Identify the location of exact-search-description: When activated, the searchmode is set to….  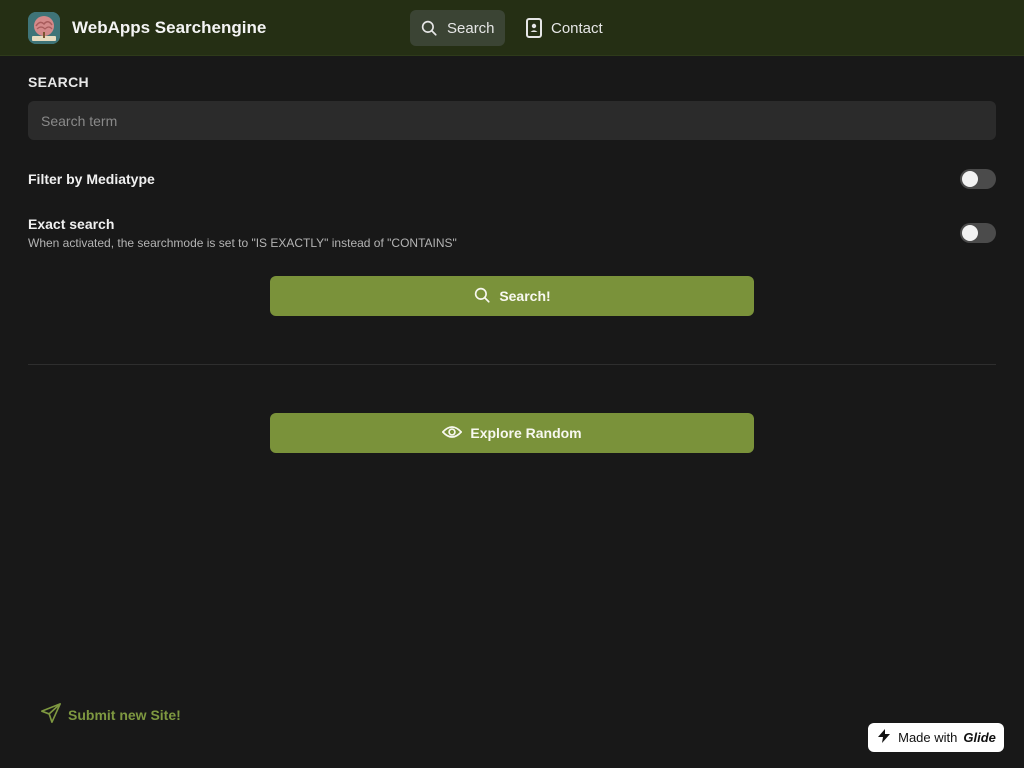
(242, 243).